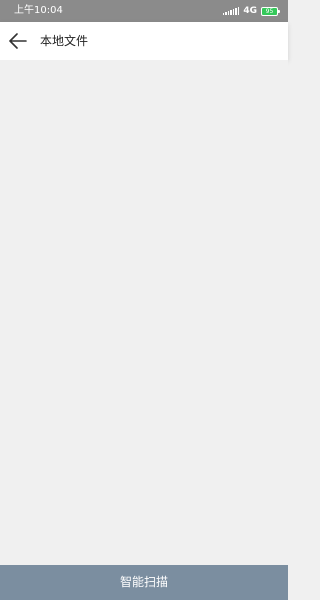  Describe the element at coordinates (144, 11) in the screenshot. I see `status-bar: 上午10:04 4G 95` at that location.